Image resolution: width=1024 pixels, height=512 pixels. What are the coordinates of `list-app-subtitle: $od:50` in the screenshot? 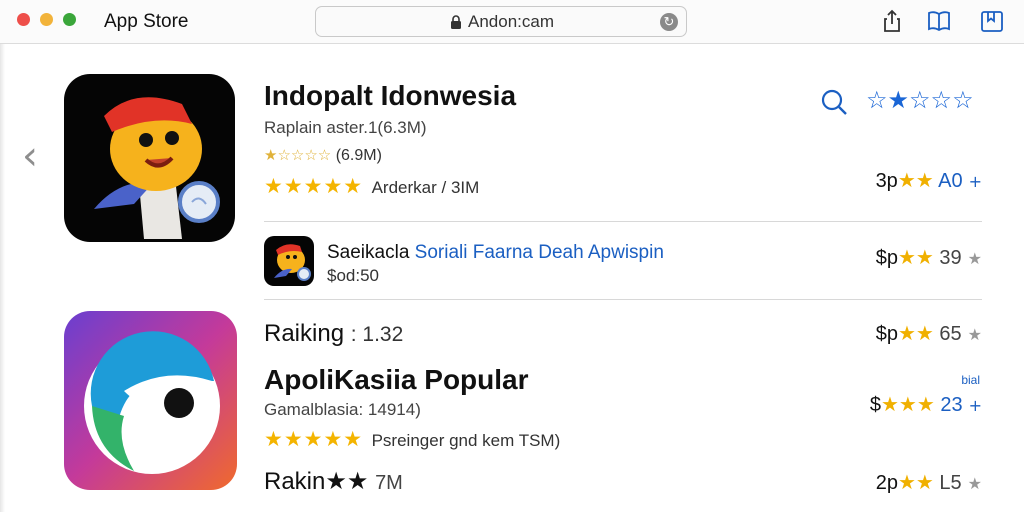 It's located at (353, 275).